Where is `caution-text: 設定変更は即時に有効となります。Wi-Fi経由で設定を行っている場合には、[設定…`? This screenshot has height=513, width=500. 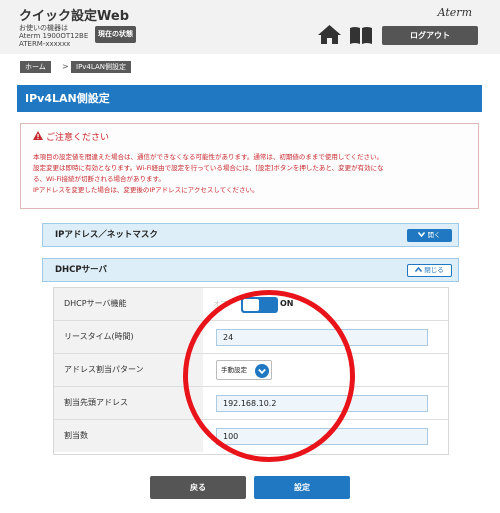 caution-text: 設定変更は即時に有効となります。Wi-Fi経由で設定を行っている場合には、[設定… is located at coordinates (208, 168).